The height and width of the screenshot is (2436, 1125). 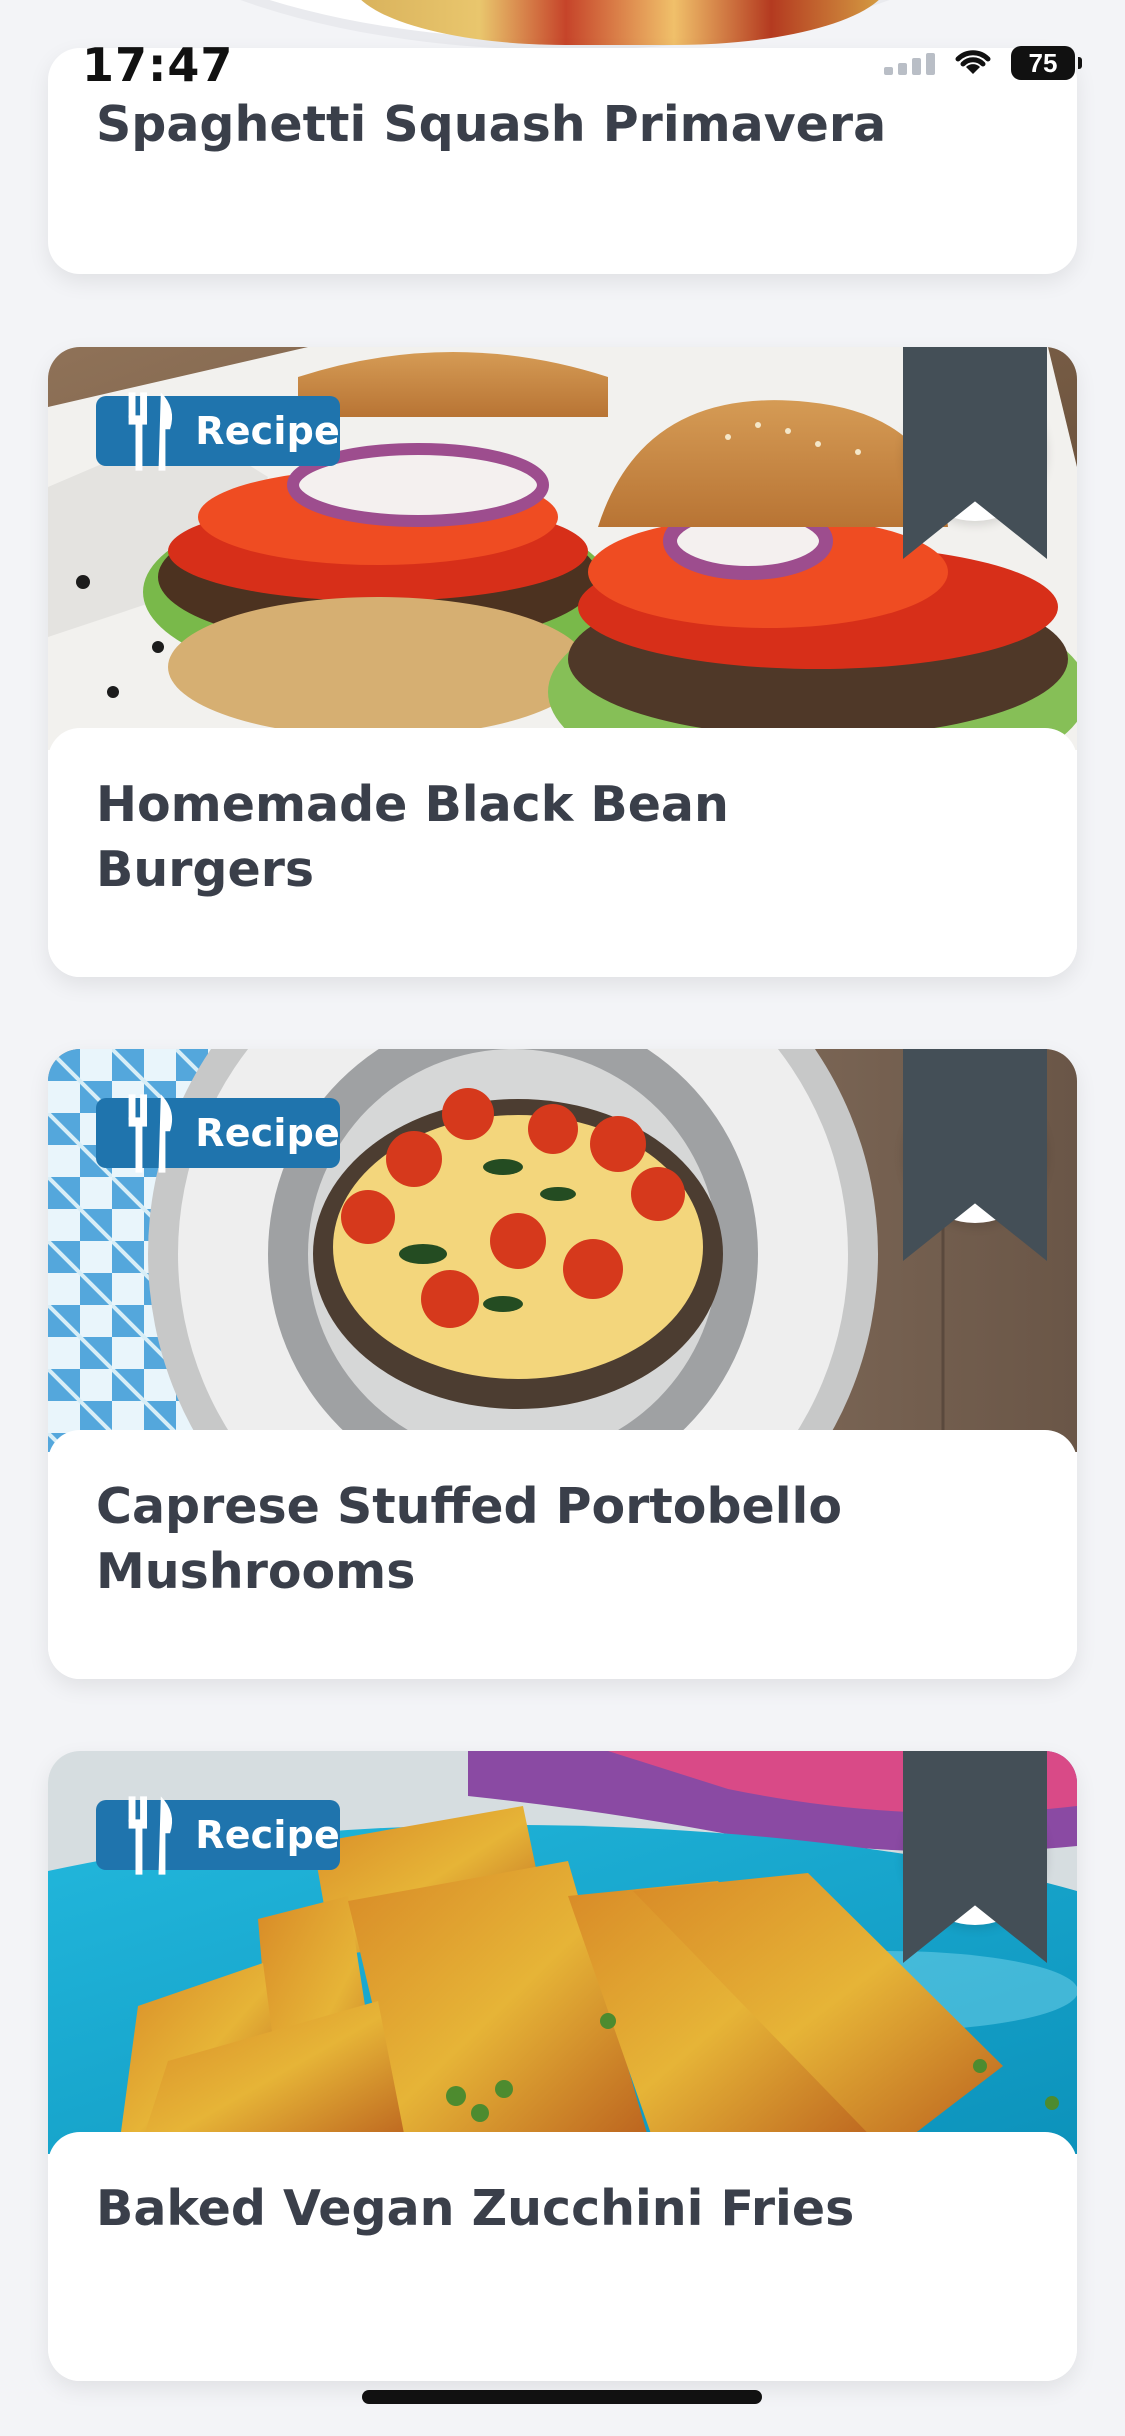 What do you see at coordinates (562, 2397) in the screenshot?
I see `home-indicator` at bounding box center [562, 2397].